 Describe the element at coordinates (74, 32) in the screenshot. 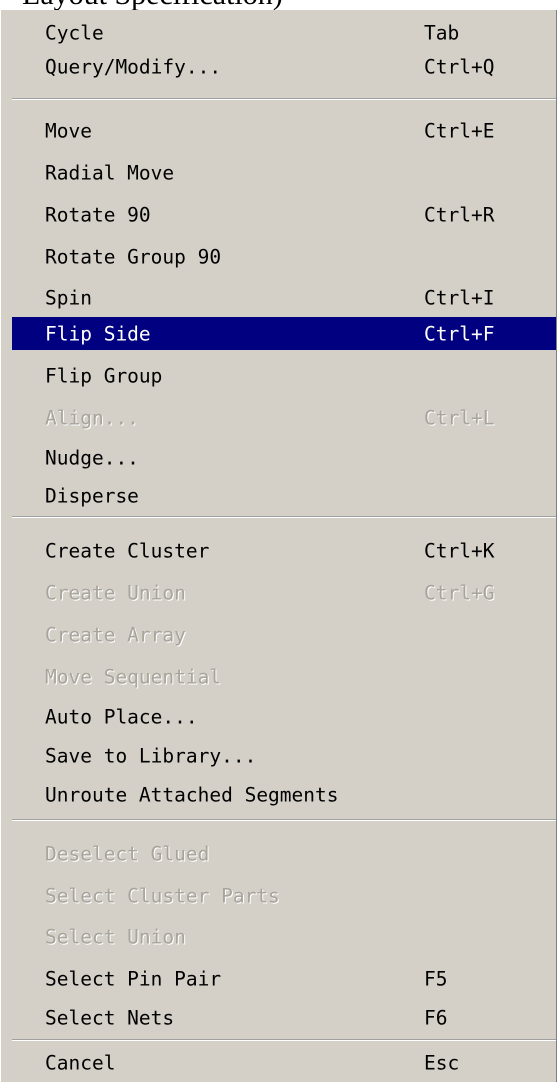

I see `menu-item-label: Cycle` at that location.